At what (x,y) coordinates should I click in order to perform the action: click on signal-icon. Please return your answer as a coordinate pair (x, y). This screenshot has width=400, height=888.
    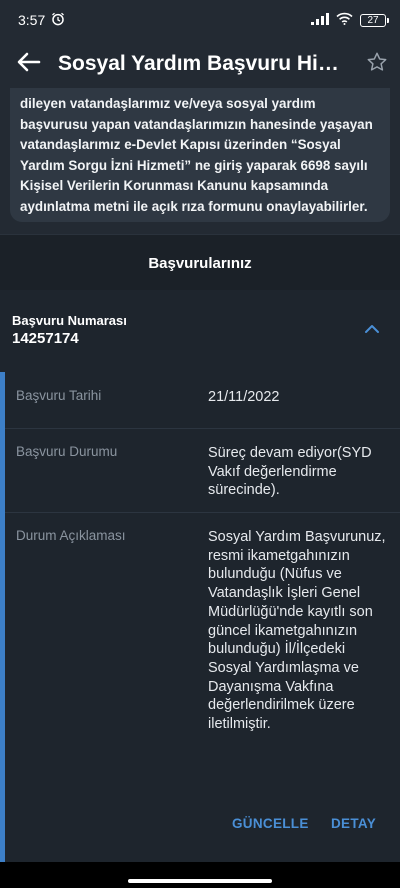
    Looking at the image, I should click on (320, 20).